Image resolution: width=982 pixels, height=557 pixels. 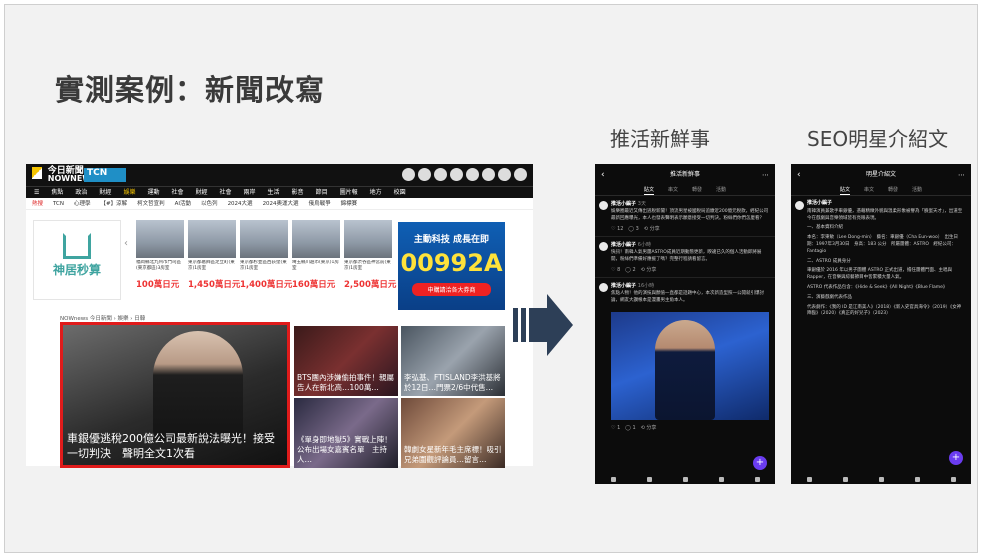 I want to click on phone-bottom-bar, so click(x=685, y=479).